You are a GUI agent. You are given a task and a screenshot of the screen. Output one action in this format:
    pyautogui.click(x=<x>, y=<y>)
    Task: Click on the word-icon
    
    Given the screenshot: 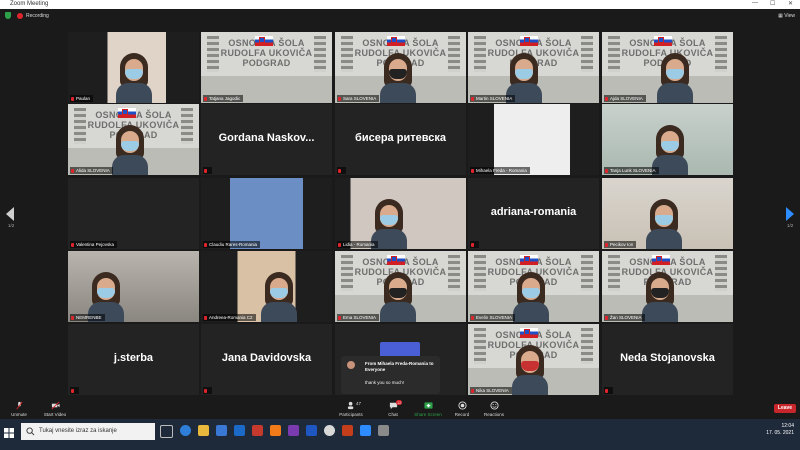 What is the action you would take?
    pyautogui.click(x=311, y=430)
    